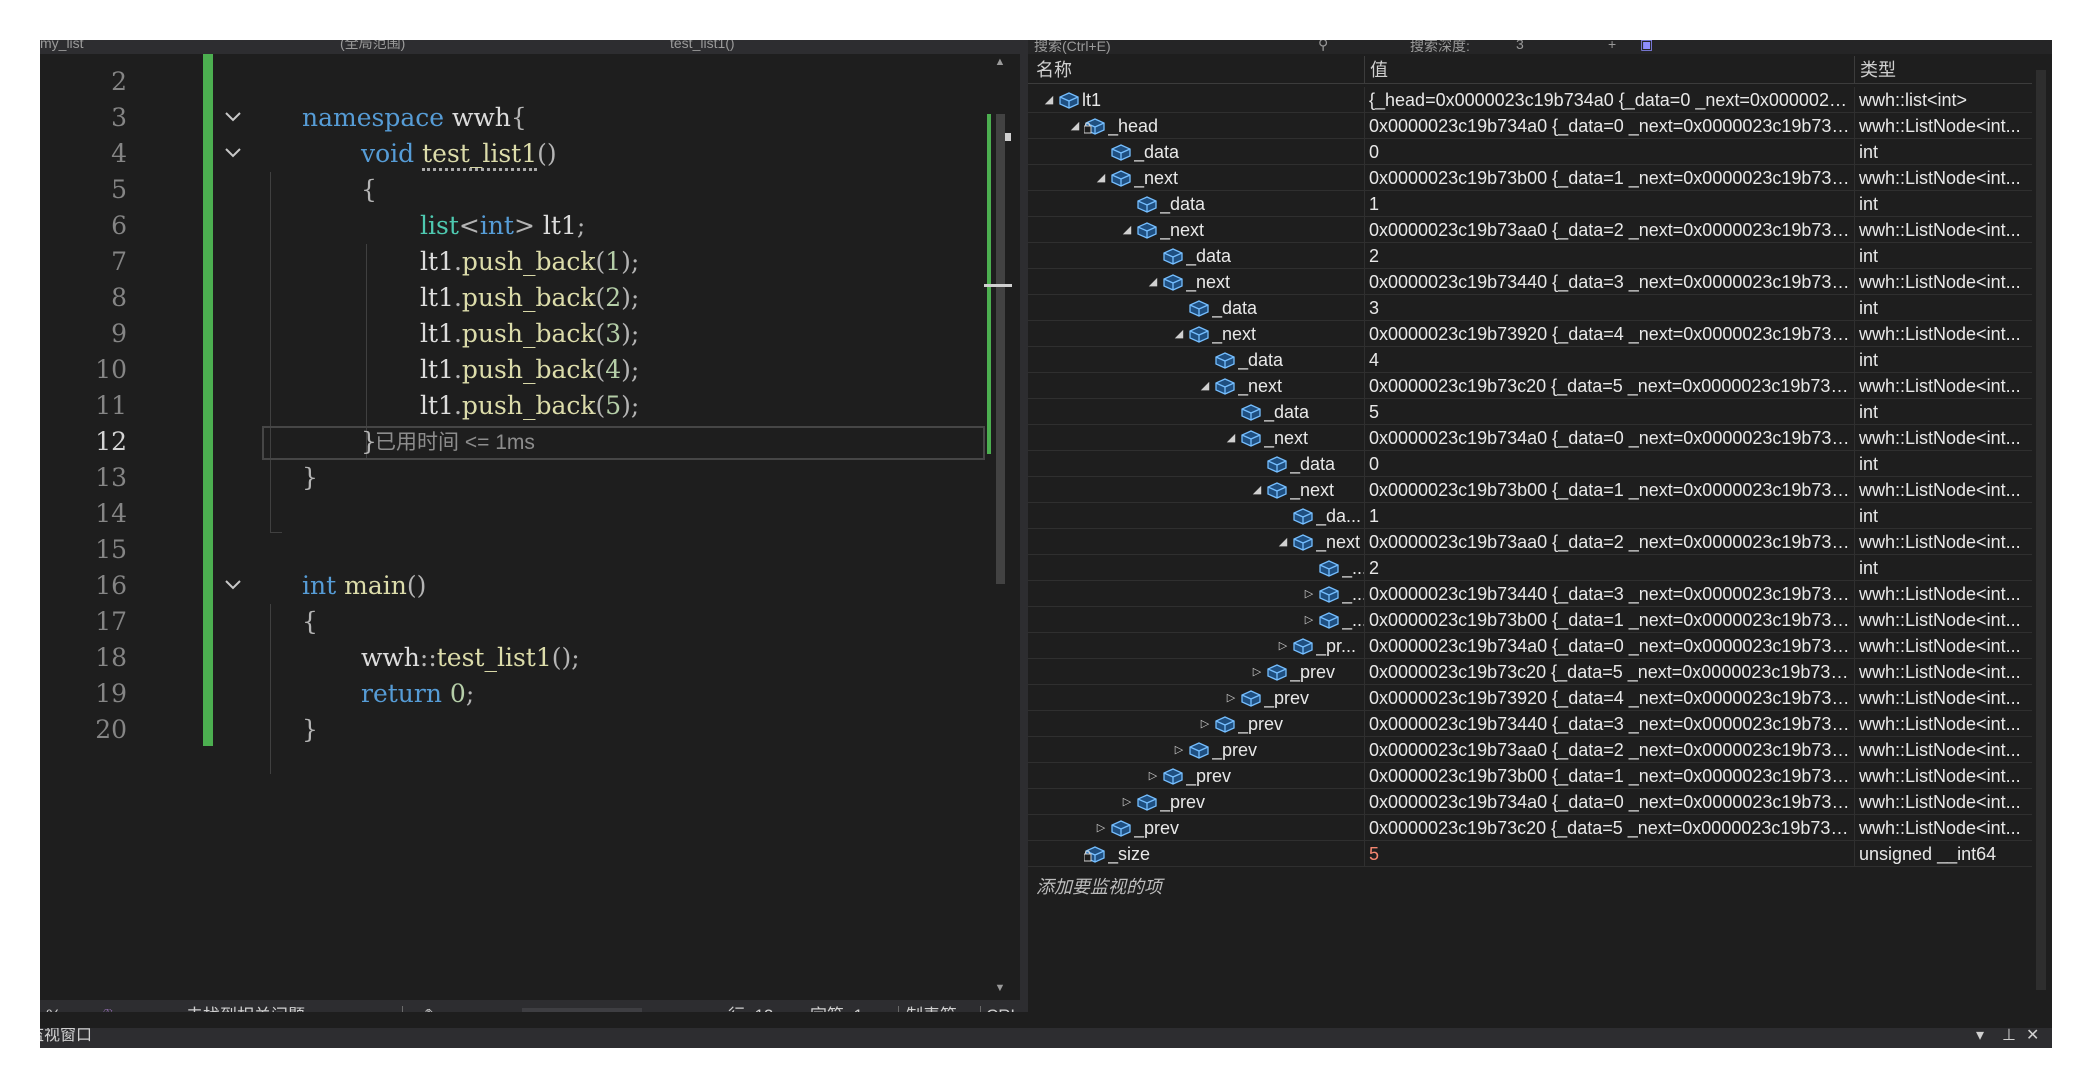 The image size is (2093, 1088). I want to click on zoom-dropdown-icon: ▾, so click(87, 1006).